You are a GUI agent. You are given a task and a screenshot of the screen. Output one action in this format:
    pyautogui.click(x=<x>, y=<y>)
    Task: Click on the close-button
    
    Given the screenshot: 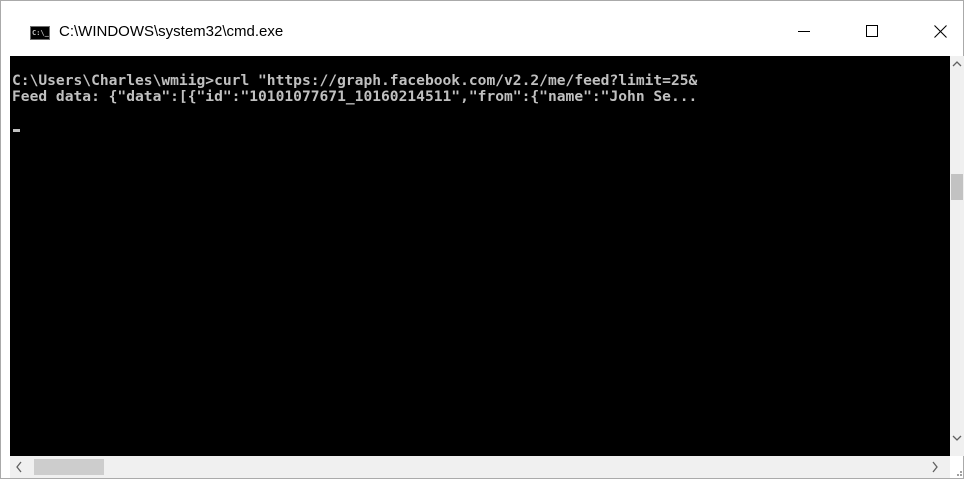 What is the action you would take?
    pyautogui.click(x=939, y=31)
    